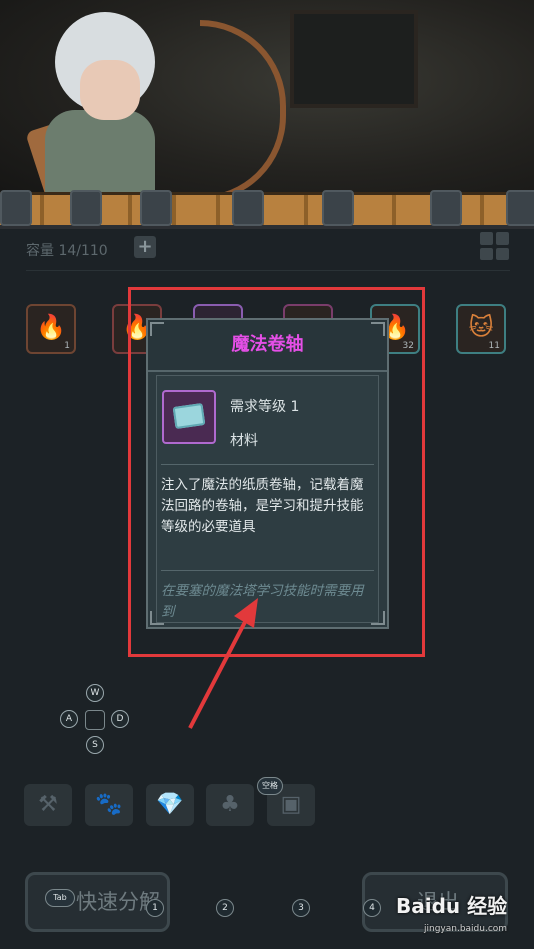 This screenshot has height=949, width=534. I want to click on hammer-icon: ⚒, so click(48, 805).